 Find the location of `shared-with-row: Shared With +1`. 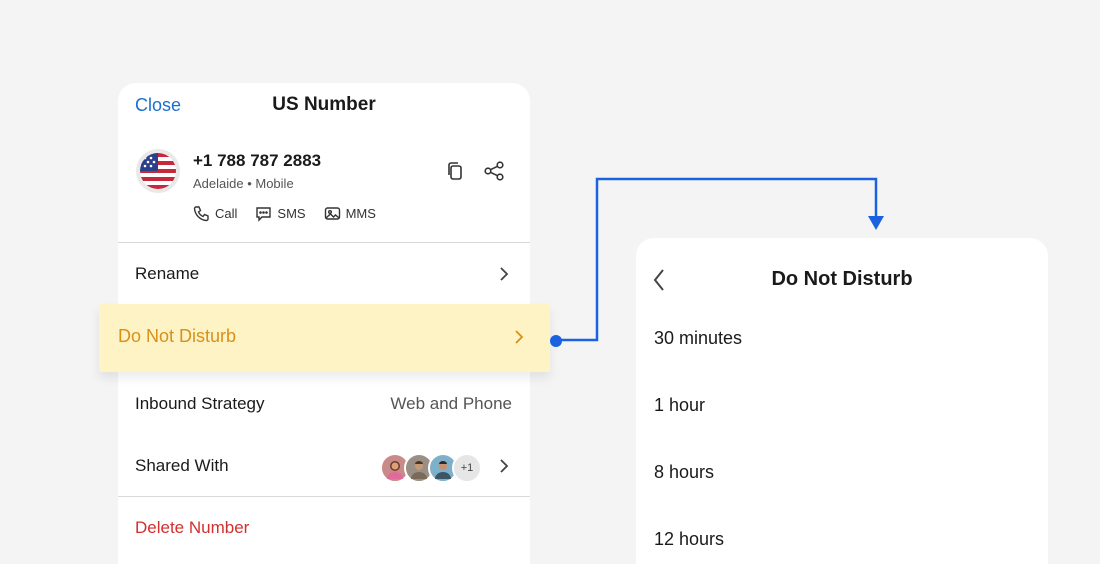

shared-with-row: Shared With +1 is located at coordinates (324, 465).